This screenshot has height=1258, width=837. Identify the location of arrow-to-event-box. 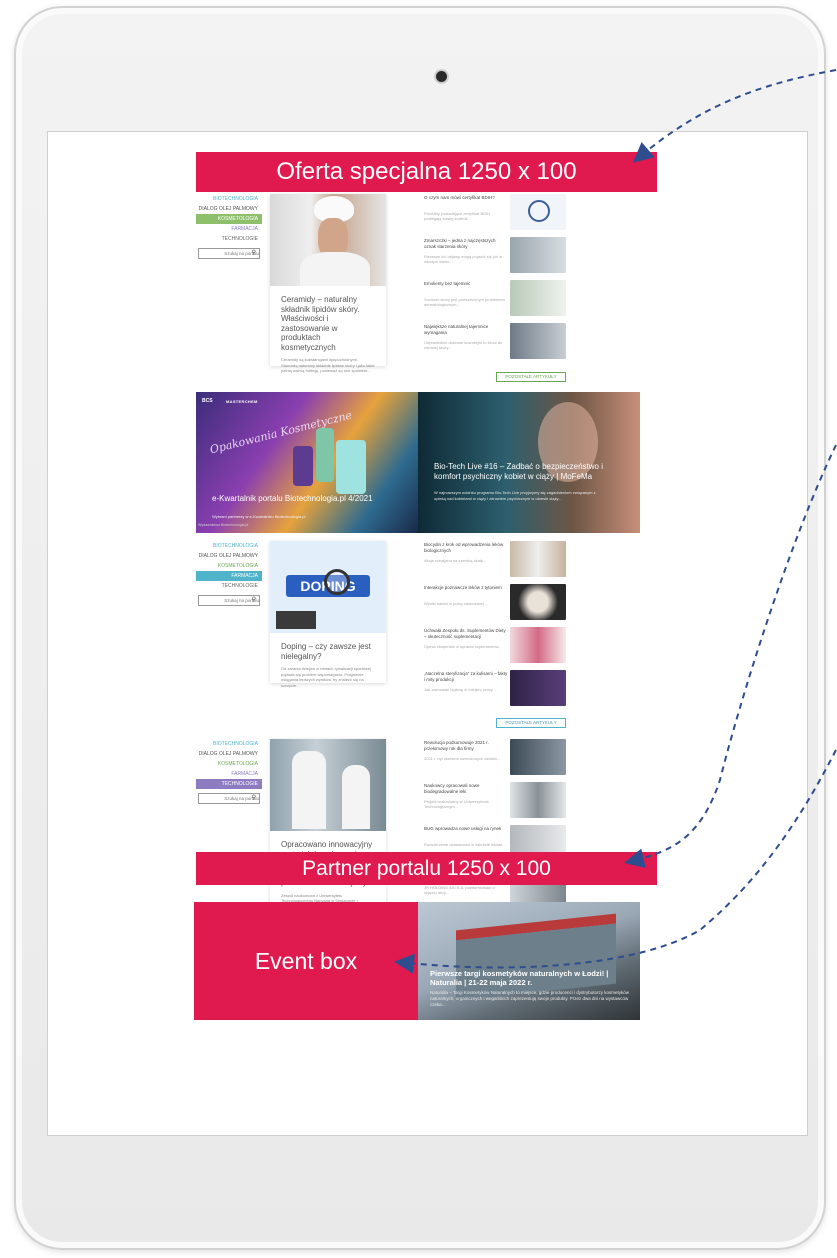
(615, 861).